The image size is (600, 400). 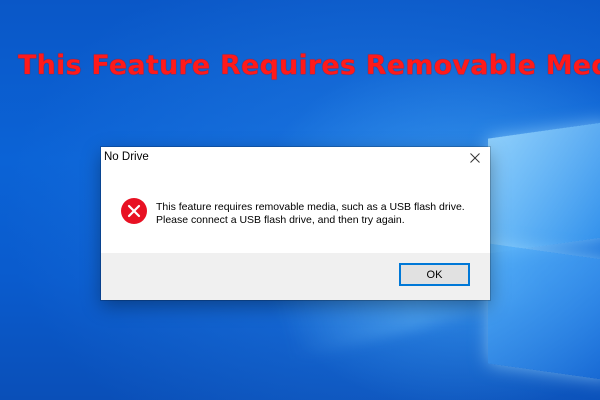 I want to click on windows-logo-pane-bottom, so click(x=544, y=312).